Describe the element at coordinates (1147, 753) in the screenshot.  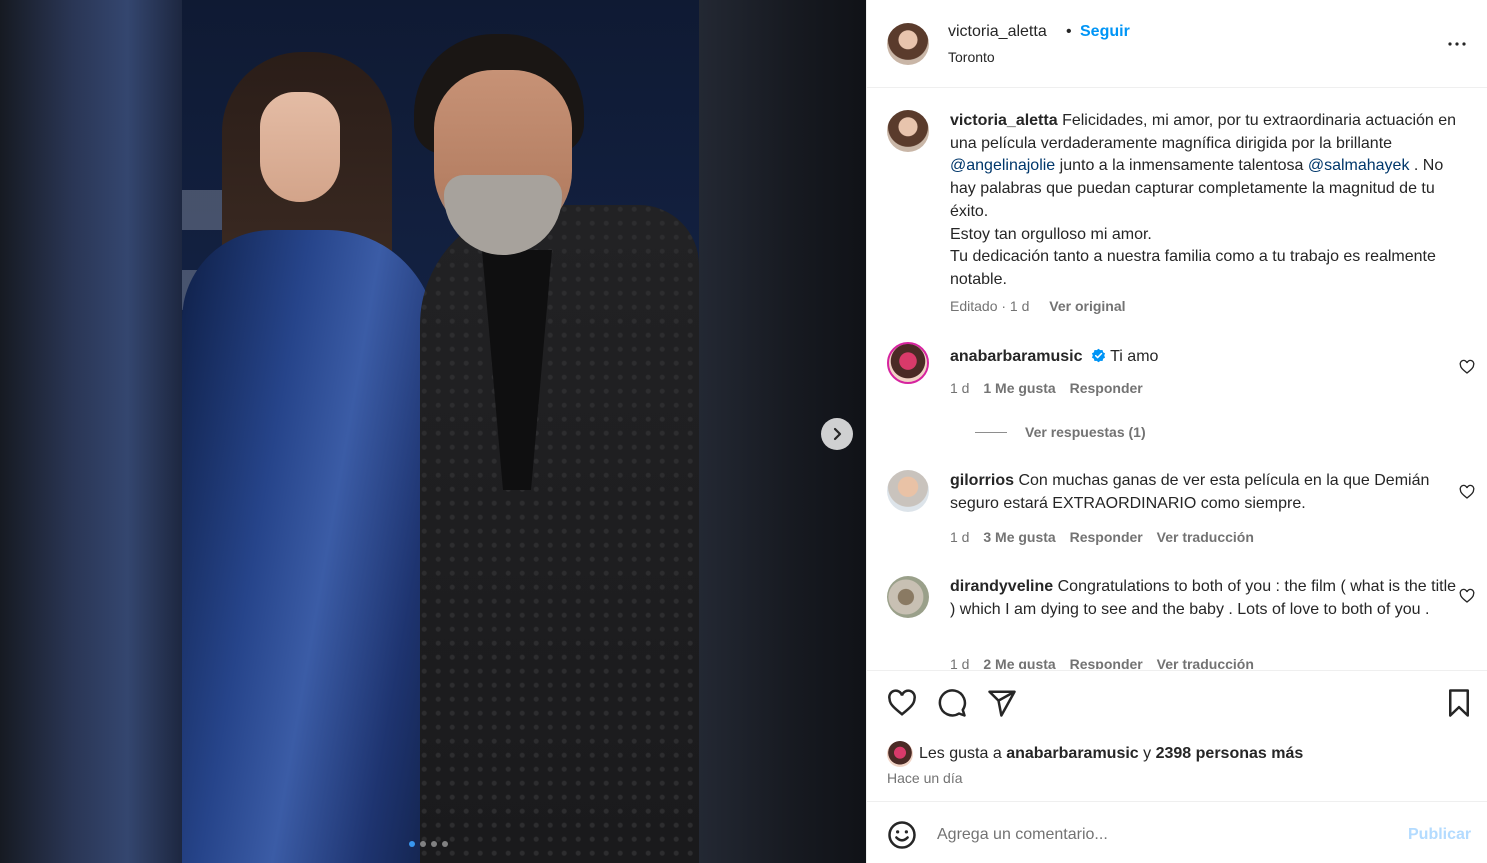
I see `likes-connector: y` at that location.